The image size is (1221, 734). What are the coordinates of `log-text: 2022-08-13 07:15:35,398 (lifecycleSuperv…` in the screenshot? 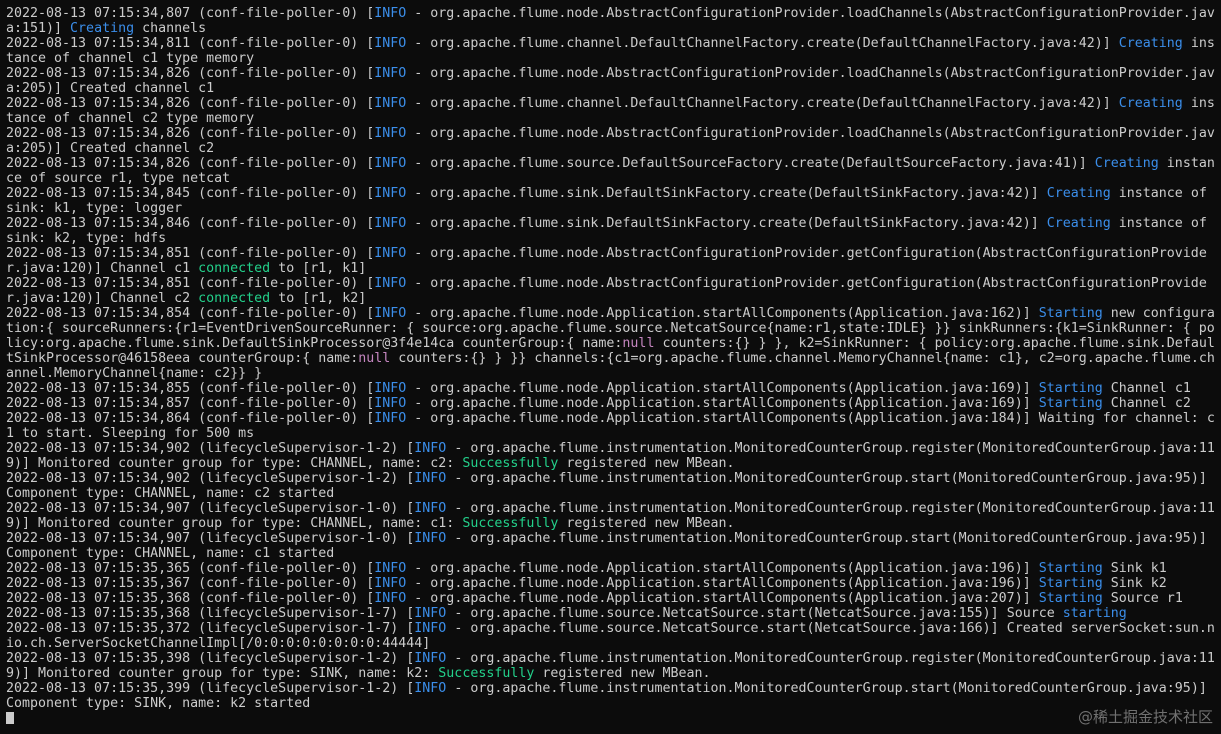 It's located at (210, 658).